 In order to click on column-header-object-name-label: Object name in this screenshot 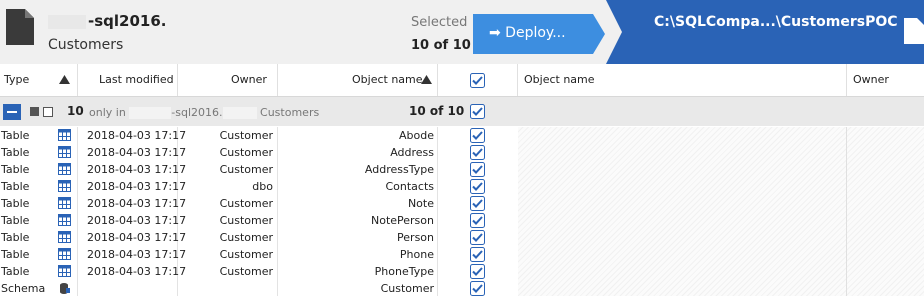, I will do `click(387, 79)`.